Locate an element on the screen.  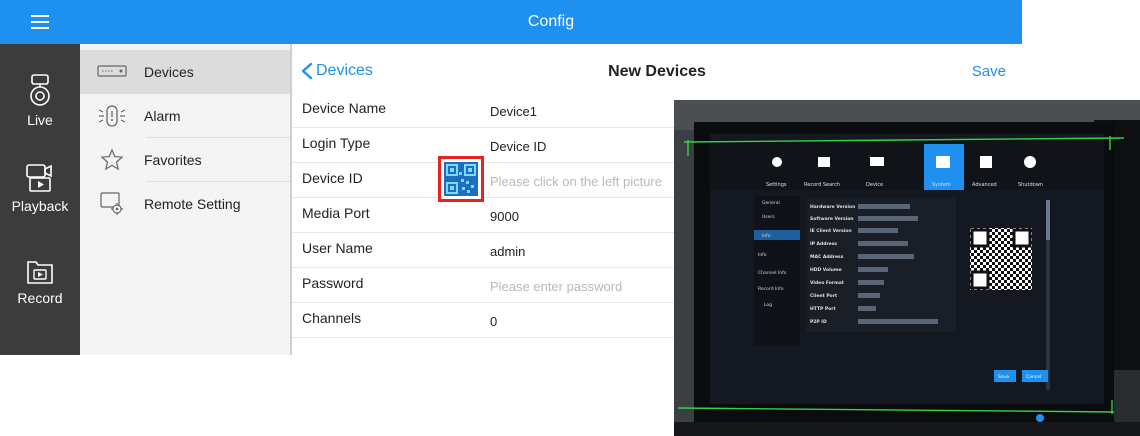
photo-info-p2p-id: P2P ID is located at coordinates (818, 322).